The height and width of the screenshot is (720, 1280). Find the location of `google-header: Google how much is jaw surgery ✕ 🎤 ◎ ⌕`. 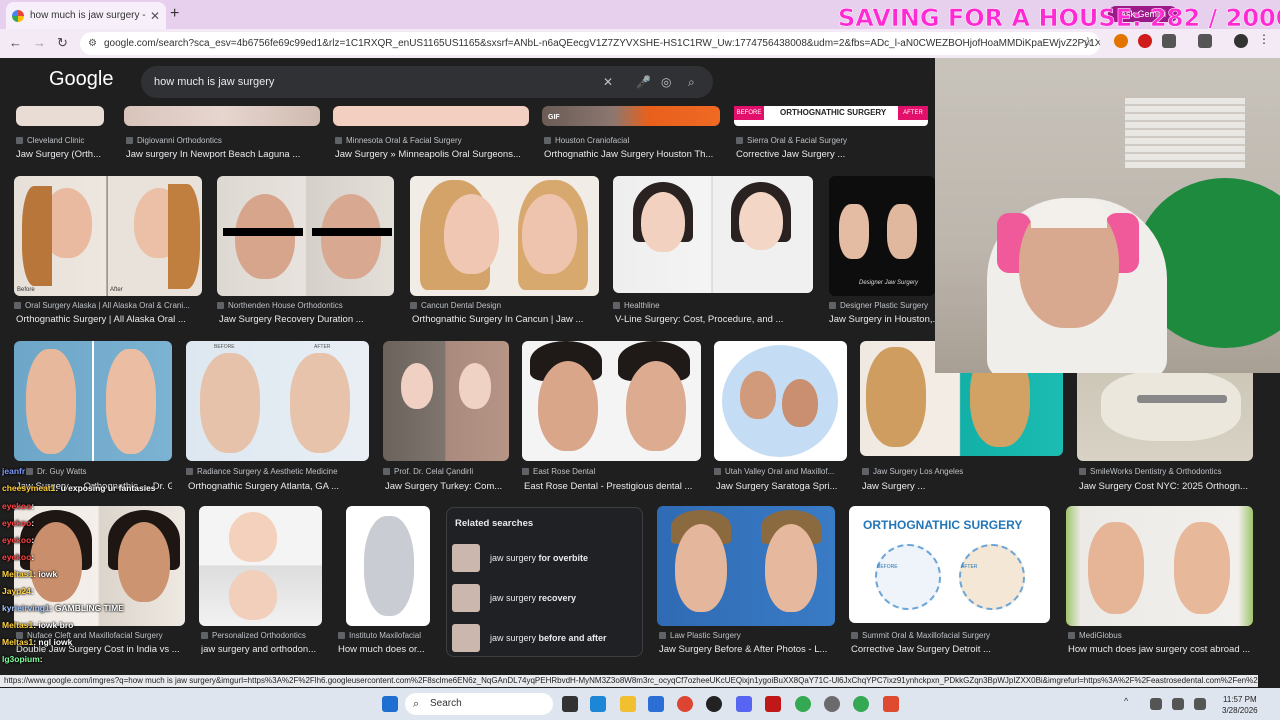

google-header: Google how much is jaw surgery ✕ 🎤 ◎ ⌕ is located at coordinates (467, 81).